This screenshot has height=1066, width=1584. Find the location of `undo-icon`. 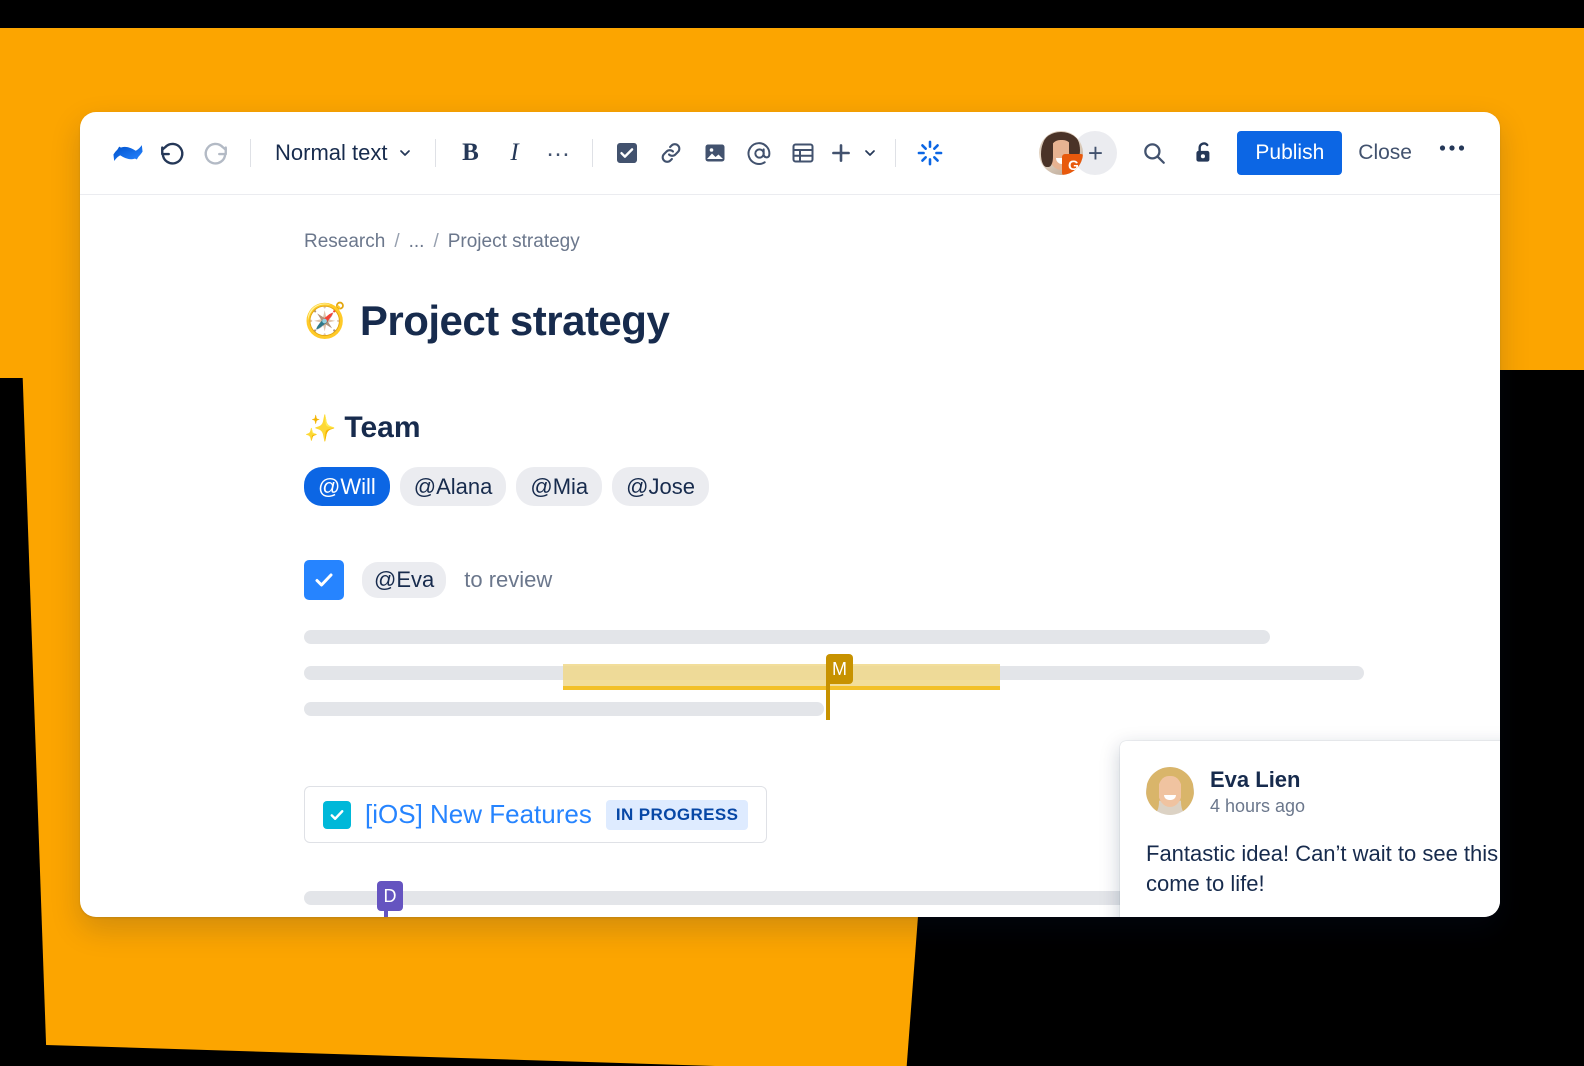

undo-icon is located at coordinates (172, 153).